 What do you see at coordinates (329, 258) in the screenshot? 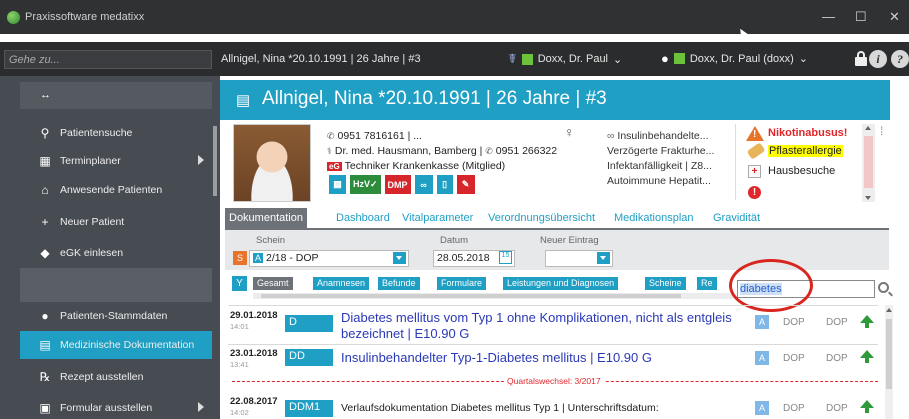
I see `schein-select: A 2/18 - DOP` at bounding box center [329, 258].